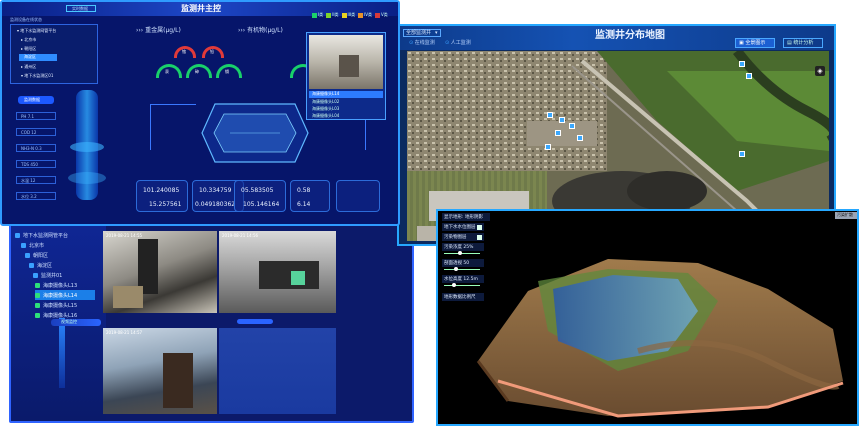  What do you see at coordinates (81, 8) in the screenshot?
I see `realtime-tab: 实时数据` at bounding box center [81, 8].